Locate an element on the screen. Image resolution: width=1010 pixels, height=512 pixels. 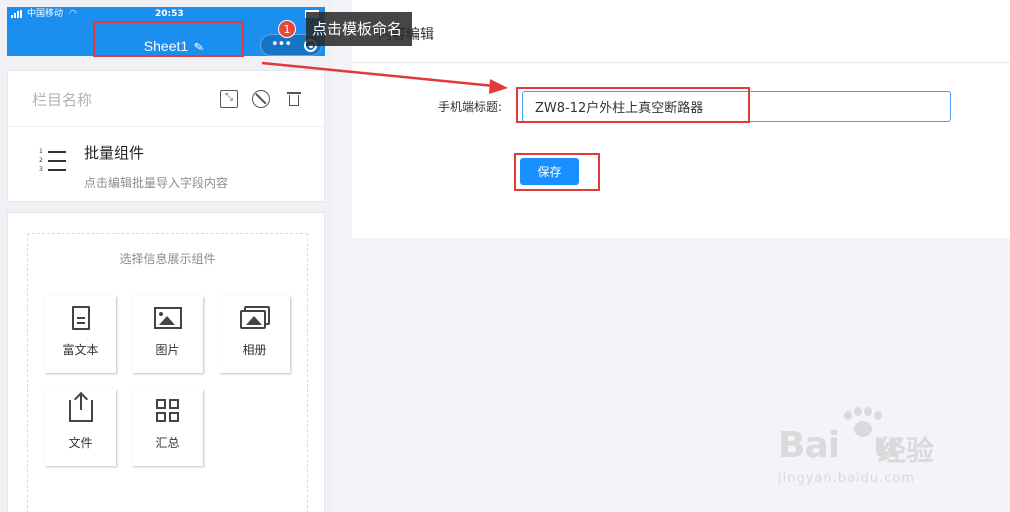
album-icon is located at coordinates (254, 318).